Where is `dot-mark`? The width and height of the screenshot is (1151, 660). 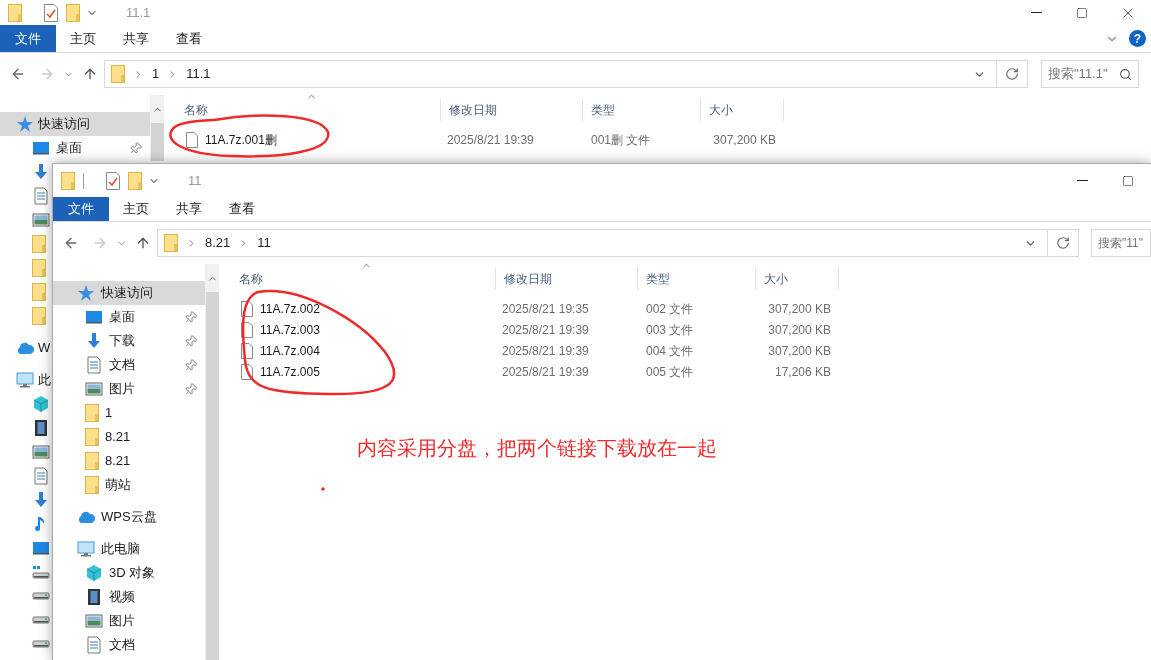 dot-mark is located at coordinates (323, 489).